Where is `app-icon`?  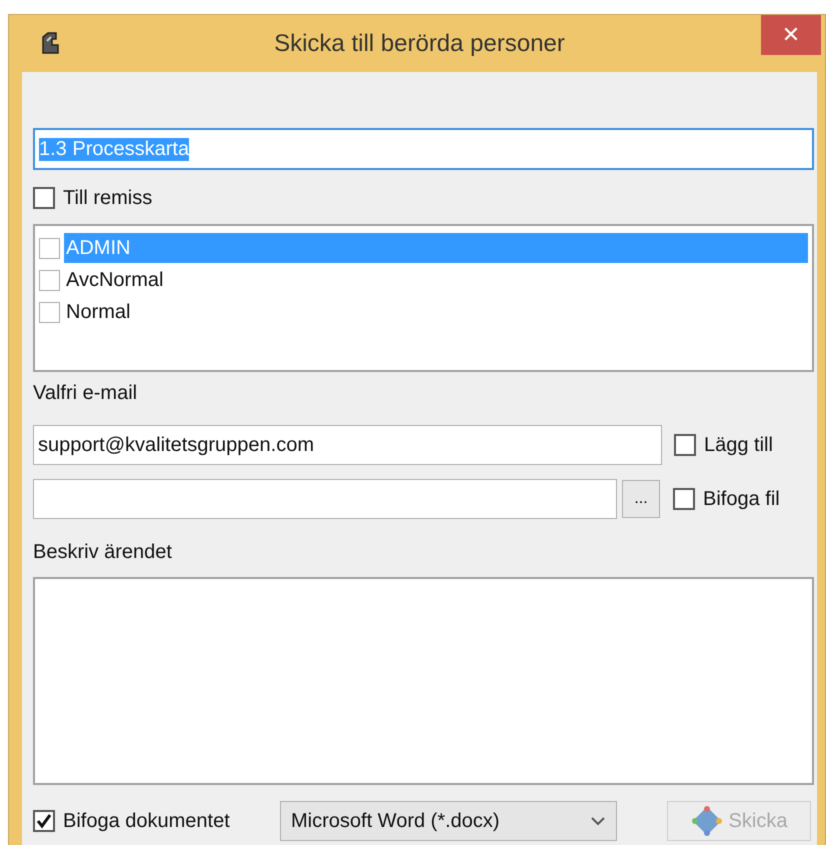
app-icon is located at coordinates (50, 43).